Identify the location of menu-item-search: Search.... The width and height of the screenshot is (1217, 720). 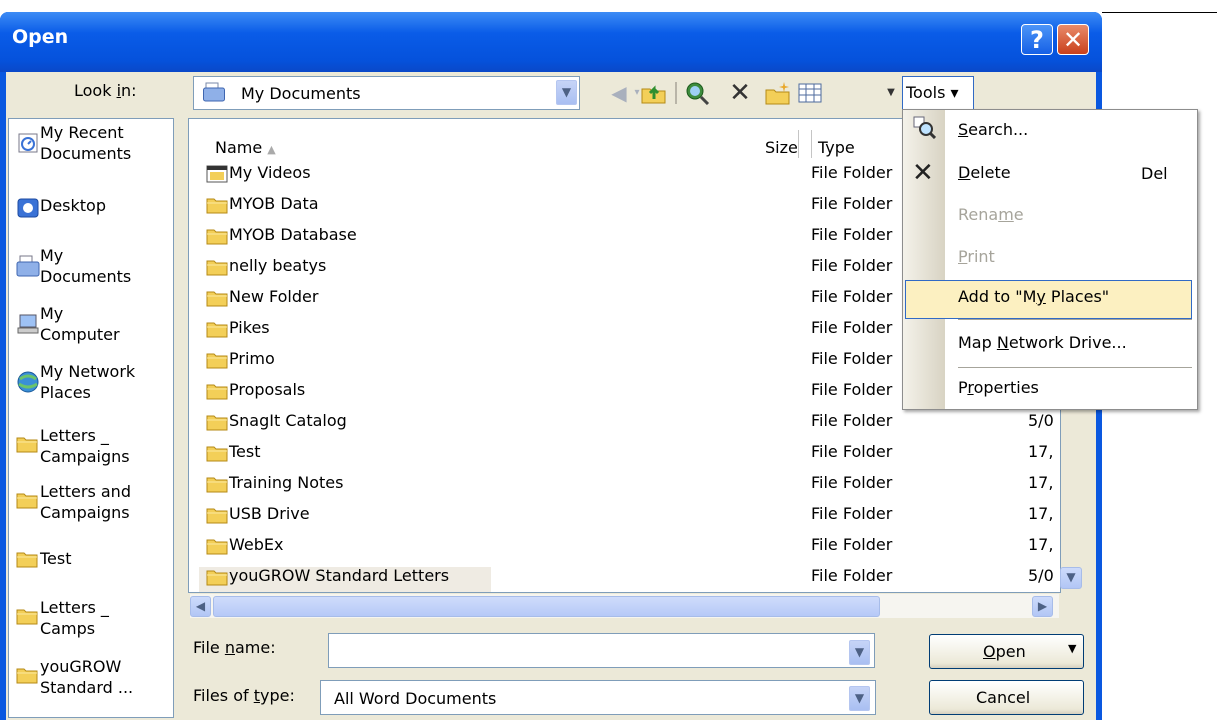
(993, 129).